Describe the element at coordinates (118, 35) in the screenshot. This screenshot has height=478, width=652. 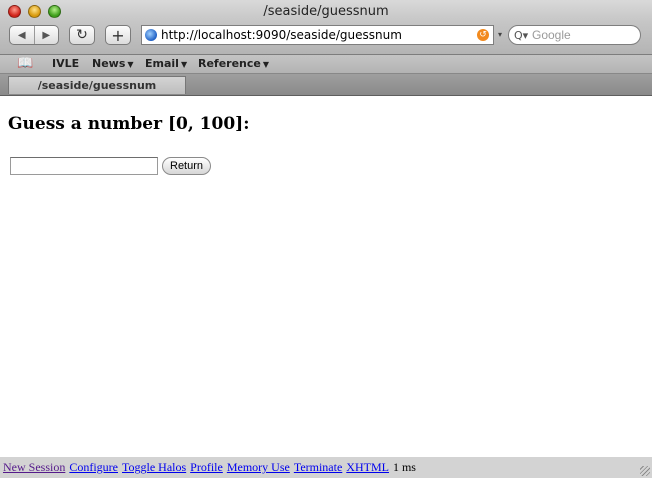
I see `add-bookmark-button: +` at that location.